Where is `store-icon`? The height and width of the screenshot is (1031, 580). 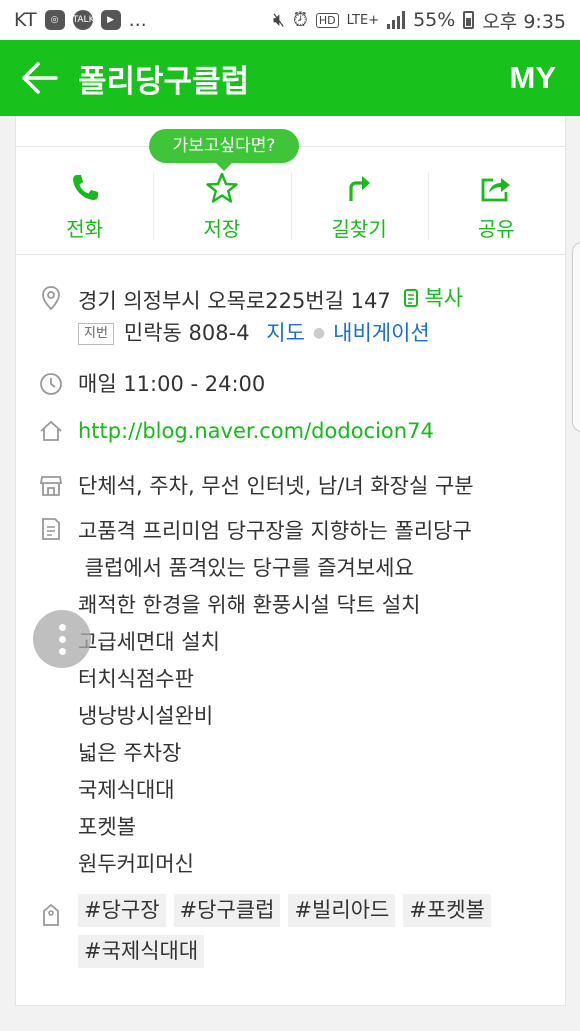 store-icon is located at coordinates (51, 486).